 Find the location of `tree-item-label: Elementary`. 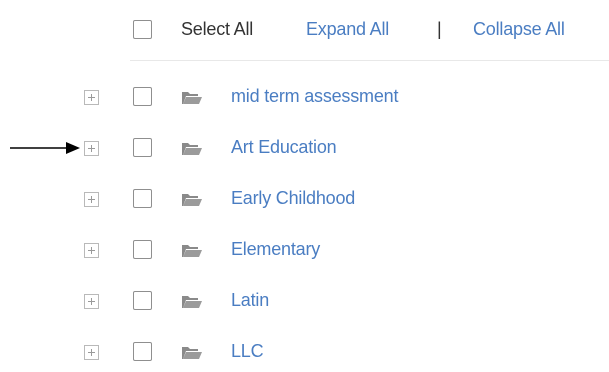

tree-item-label: Elementary is located at coordinates (275, 249).